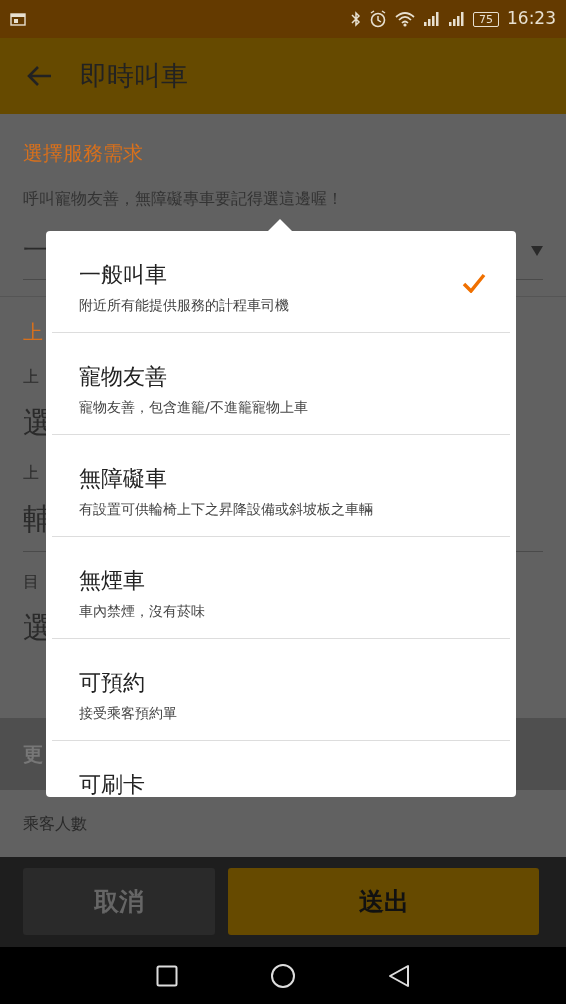 This screenshot has width=566, height=1004. I want to click on section-heading: 上, so click(33, 332).